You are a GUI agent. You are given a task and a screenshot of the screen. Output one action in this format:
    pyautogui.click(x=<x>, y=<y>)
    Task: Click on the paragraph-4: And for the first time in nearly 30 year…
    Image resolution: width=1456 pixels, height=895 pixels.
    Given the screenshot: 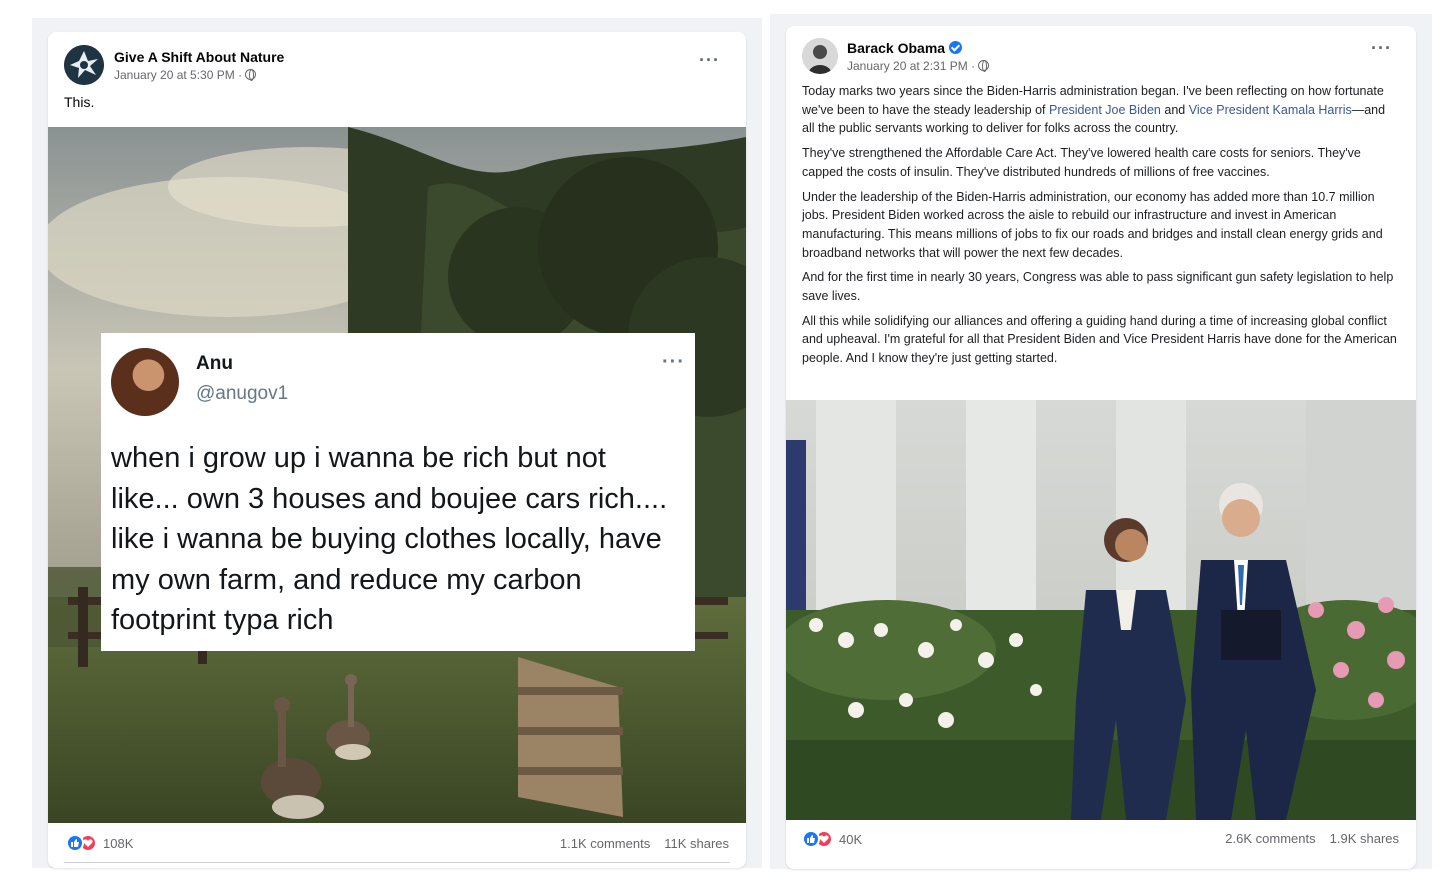 What is the action you would take?
    pyautogui.click(x=1098, y=287)
    